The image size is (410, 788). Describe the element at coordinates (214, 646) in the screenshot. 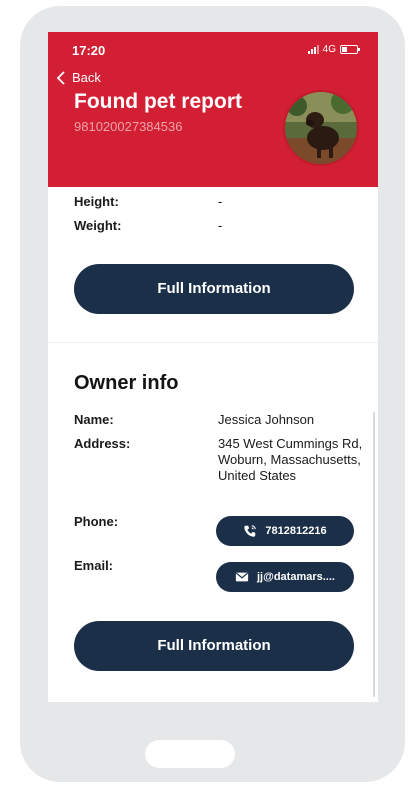

I see `owner-full-information-button: Full Information` at that location.